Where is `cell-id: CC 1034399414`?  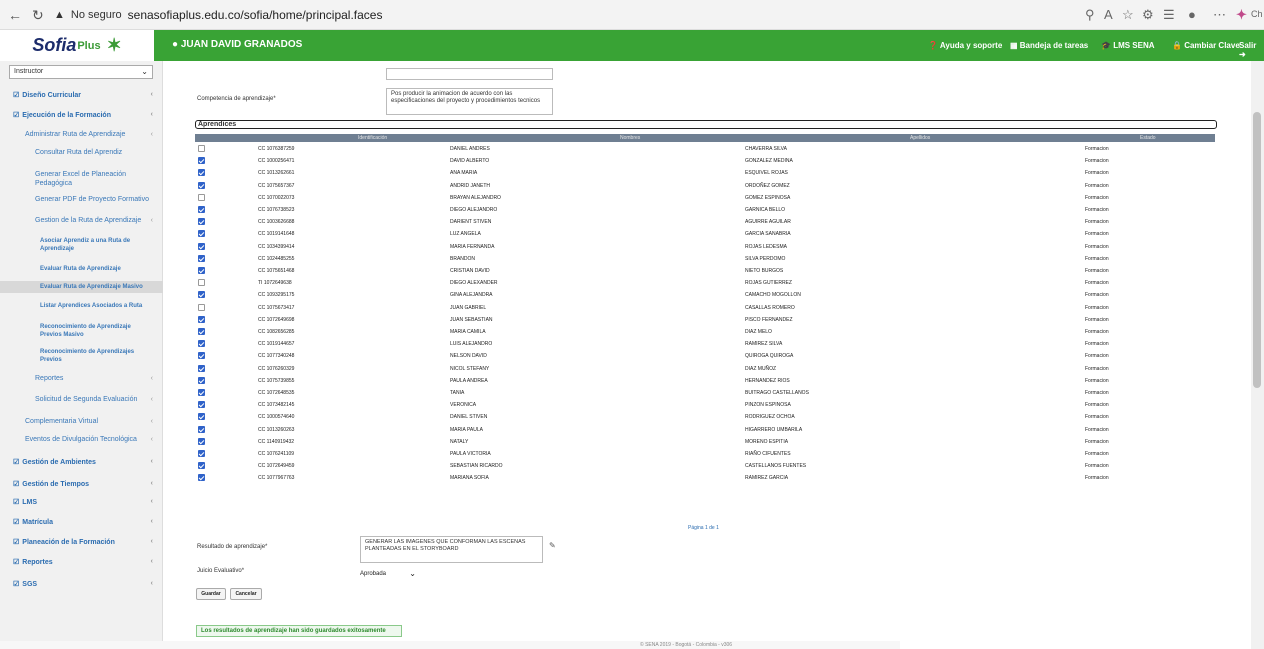 cell-id: CC 1034399414 is located at coordinates (276, 246).